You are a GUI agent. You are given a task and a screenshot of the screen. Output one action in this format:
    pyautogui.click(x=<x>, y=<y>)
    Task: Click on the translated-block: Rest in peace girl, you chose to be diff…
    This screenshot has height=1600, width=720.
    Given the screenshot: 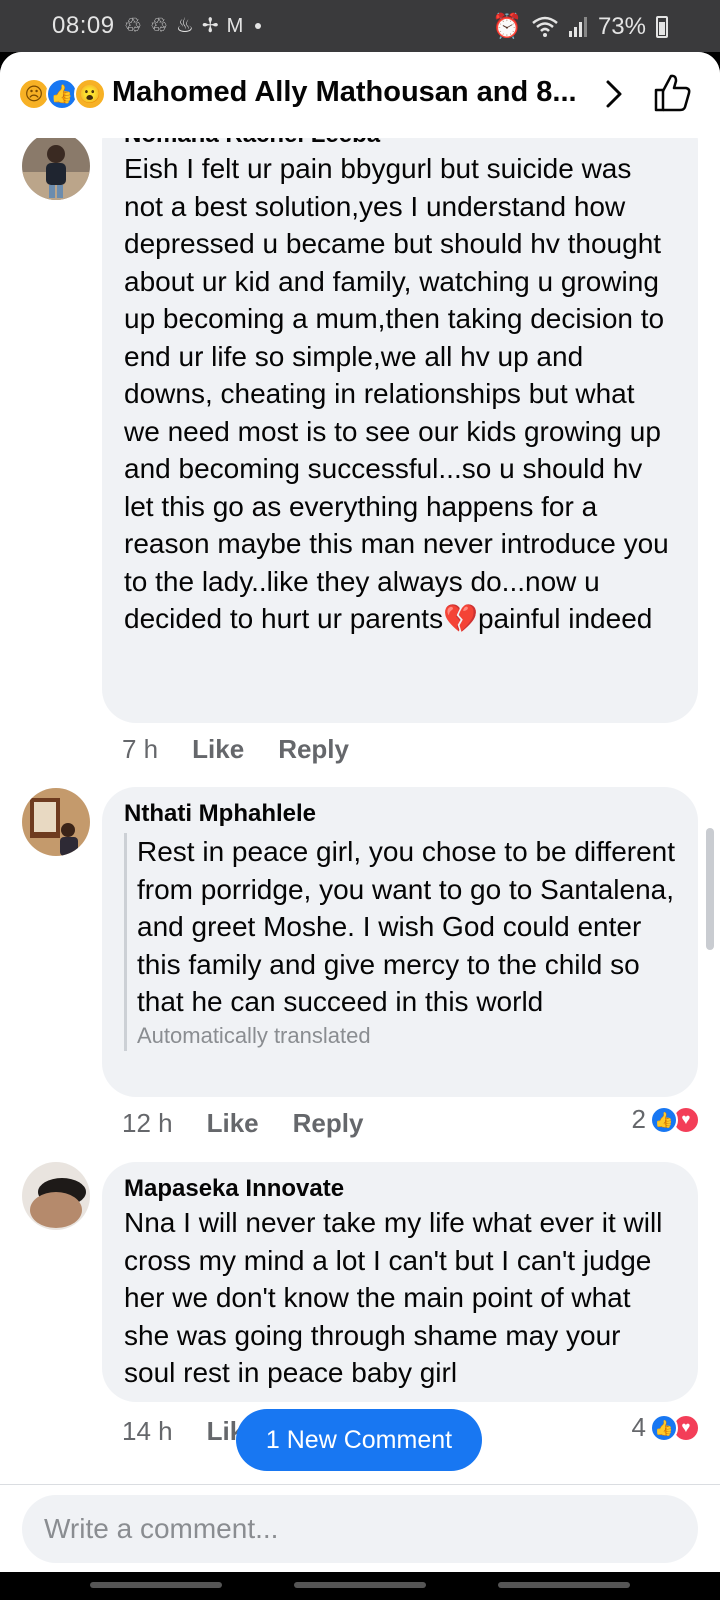 What is the action you would take?
    pyautogui.click(x=400, y=942)
    